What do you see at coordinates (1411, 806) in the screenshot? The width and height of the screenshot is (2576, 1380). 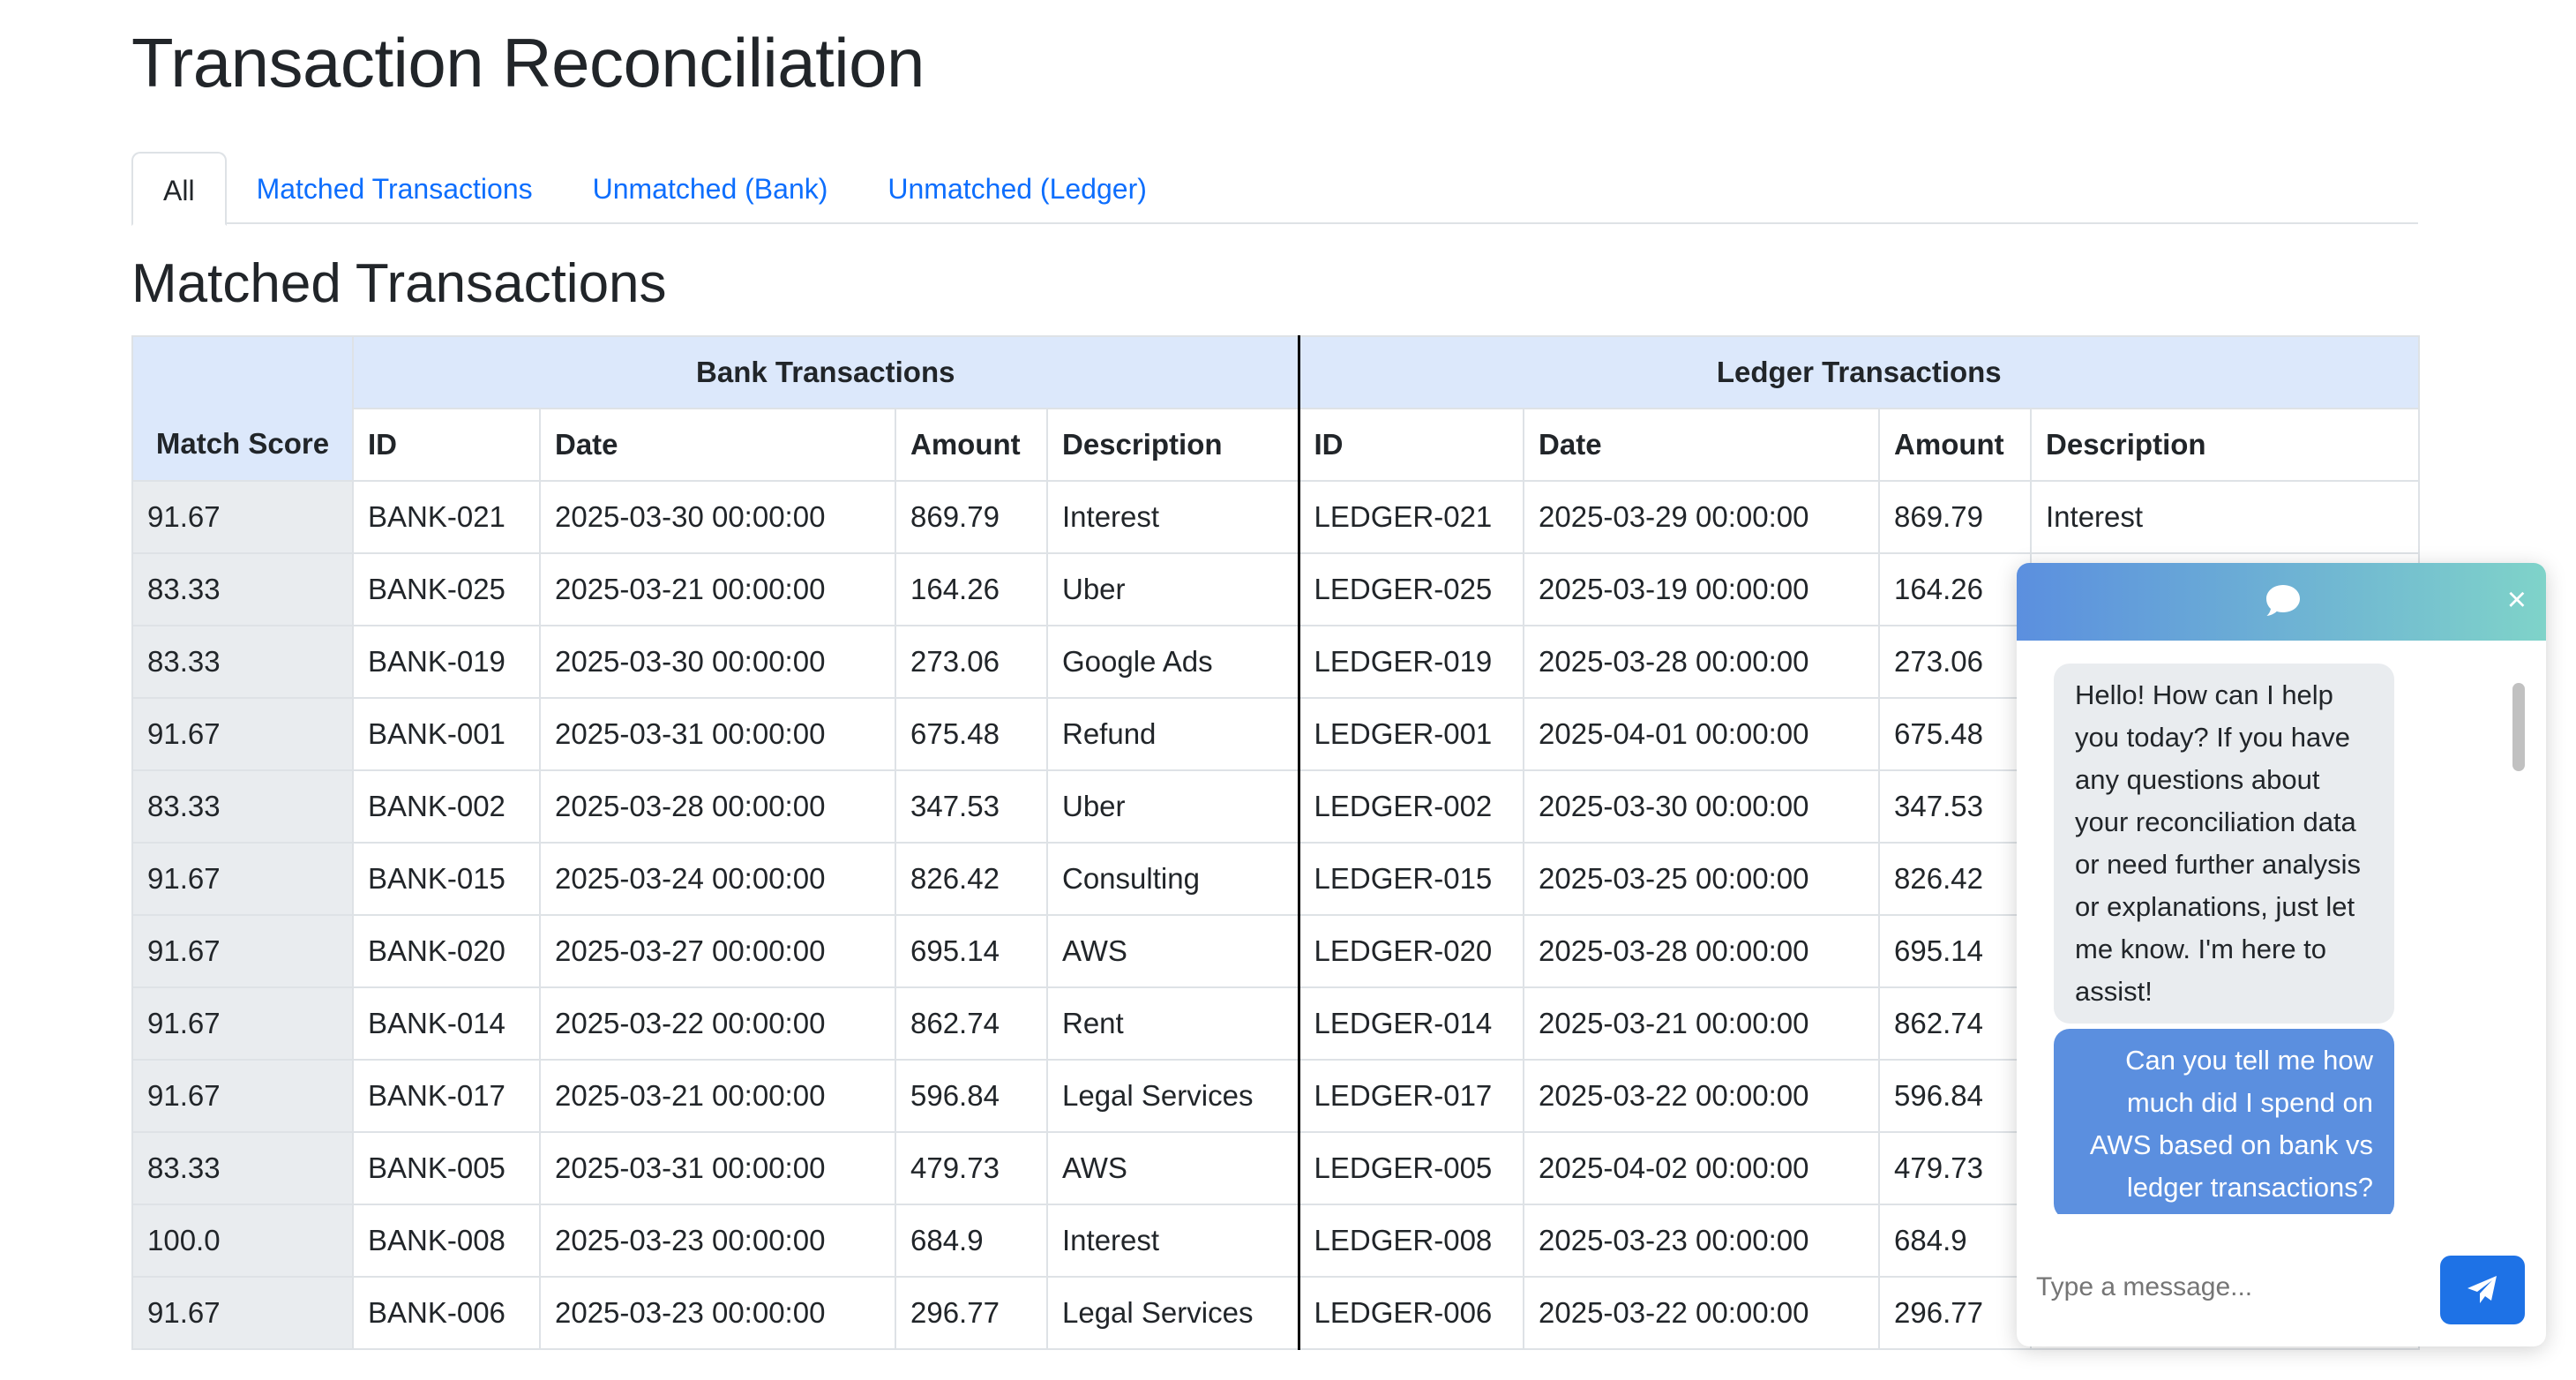 I see `ledger-id-cell: LEDGER-002` at bounding box center [1411, 806].